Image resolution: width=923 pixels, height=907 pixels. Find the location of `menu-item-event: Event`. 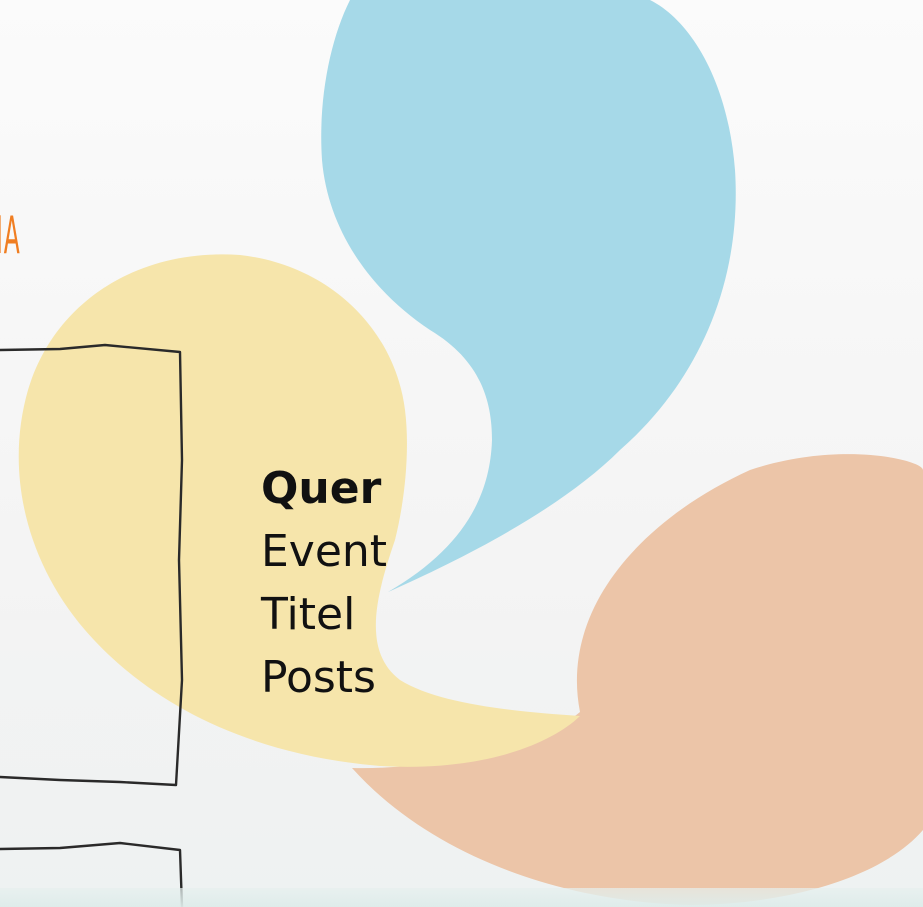

menu-item-event: Event is located at coordinates (324, 551).